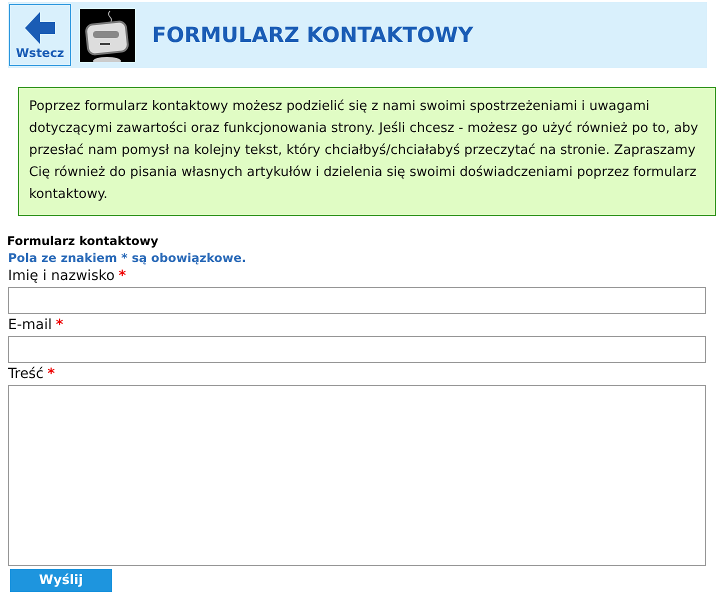  Describe the element at coordinates (61, 276) in the screenshot. I see `field-label: Imię i nazwisko` at that location.